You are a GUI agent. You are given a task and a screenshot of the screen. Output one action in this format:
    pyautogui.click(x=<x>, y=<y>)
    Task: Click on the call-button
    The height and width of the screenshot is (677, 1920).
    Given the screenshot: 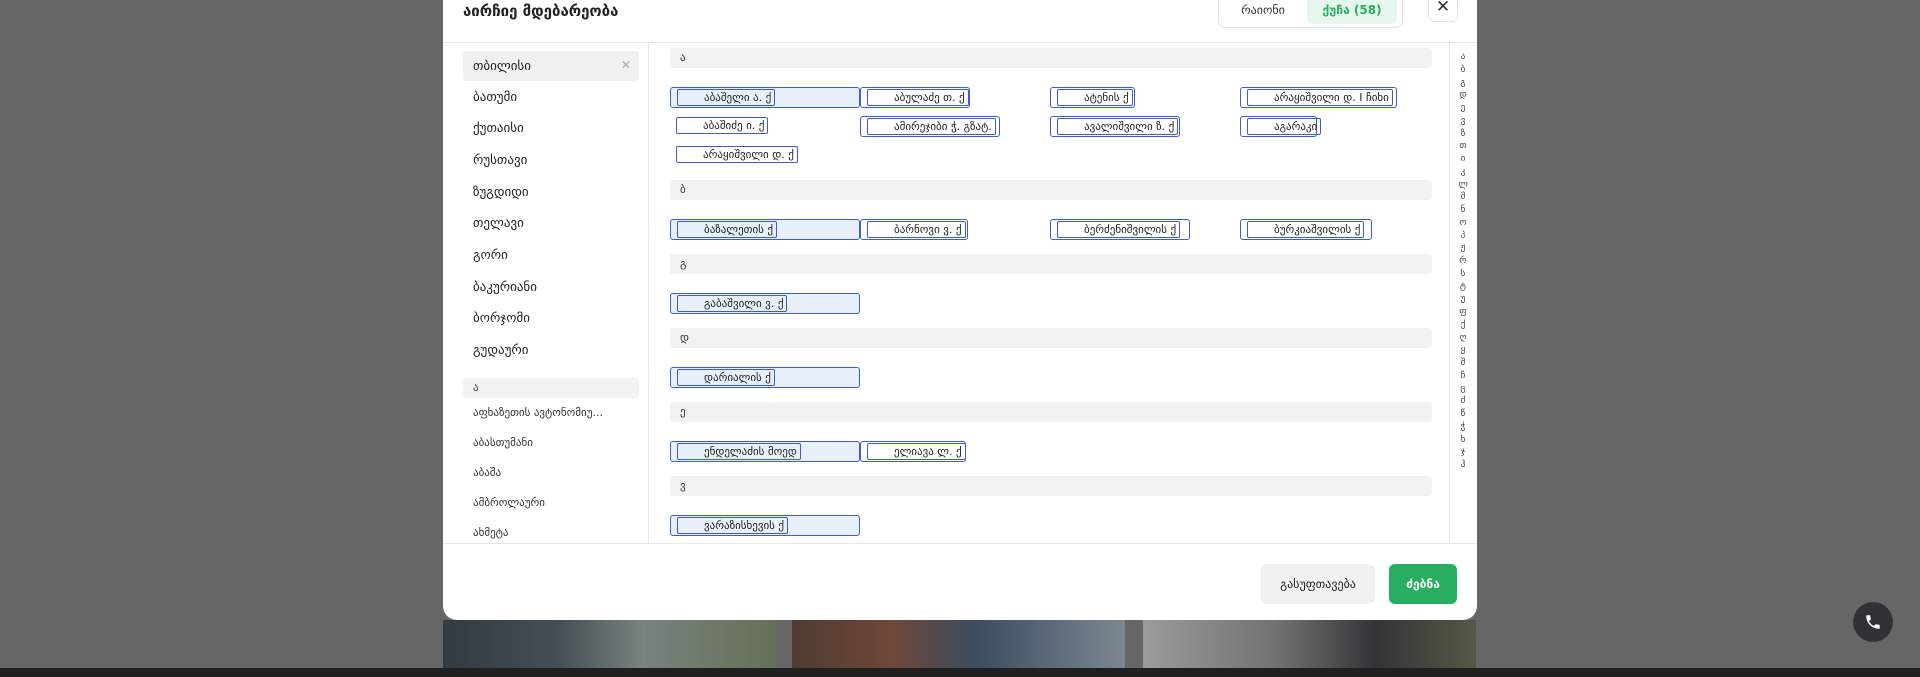 What is the action you would take?
    pyautogui.click(x=1873, y=622)
    